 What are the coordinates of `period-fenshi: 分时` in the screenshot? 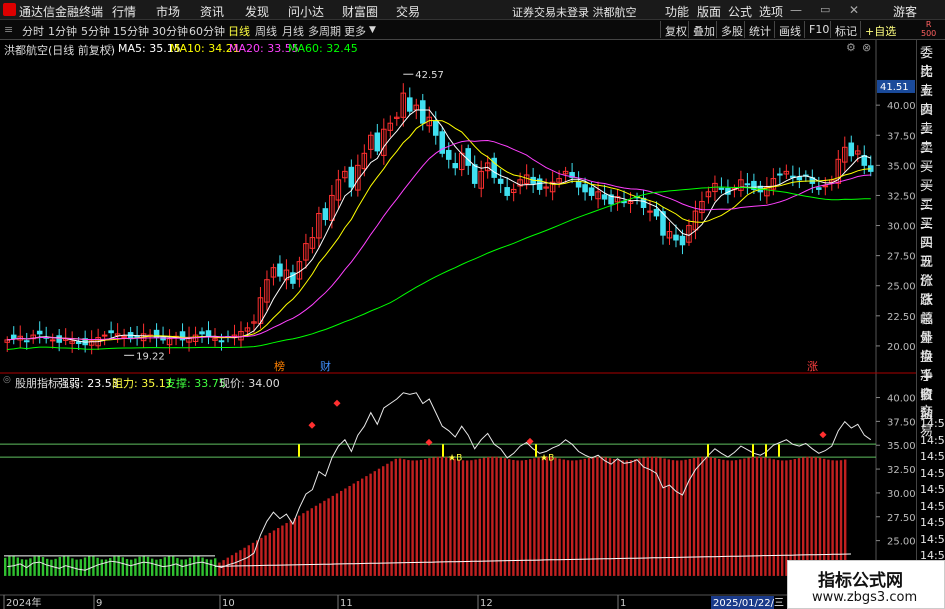 It's located at (33, 31).